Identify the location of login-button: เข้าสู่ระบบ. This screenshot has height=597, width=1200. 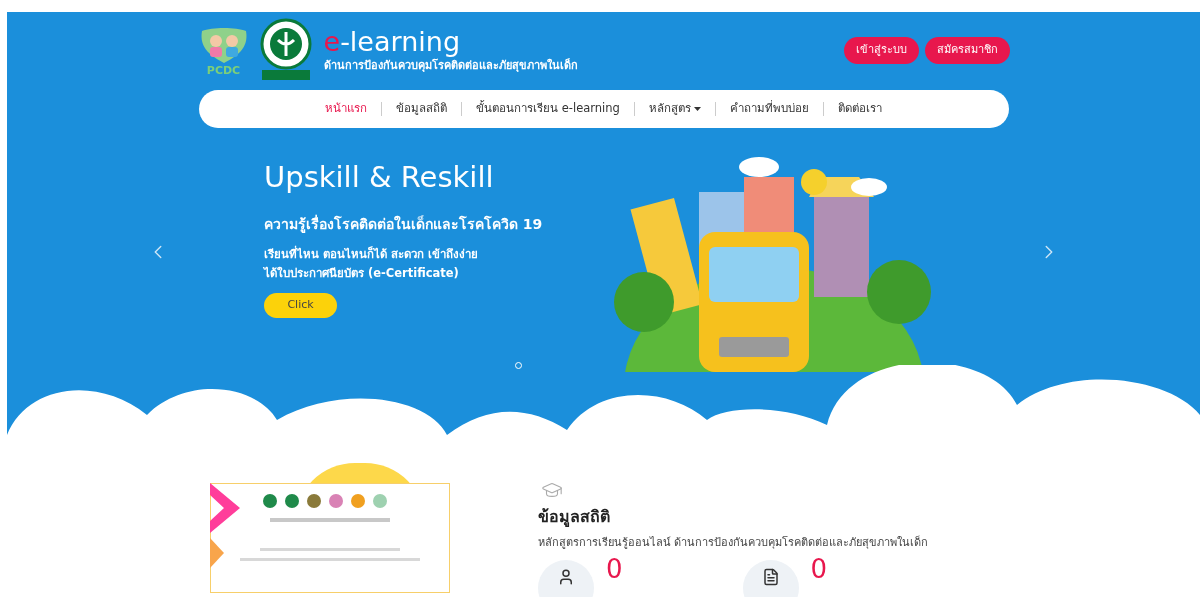
(881, 50).